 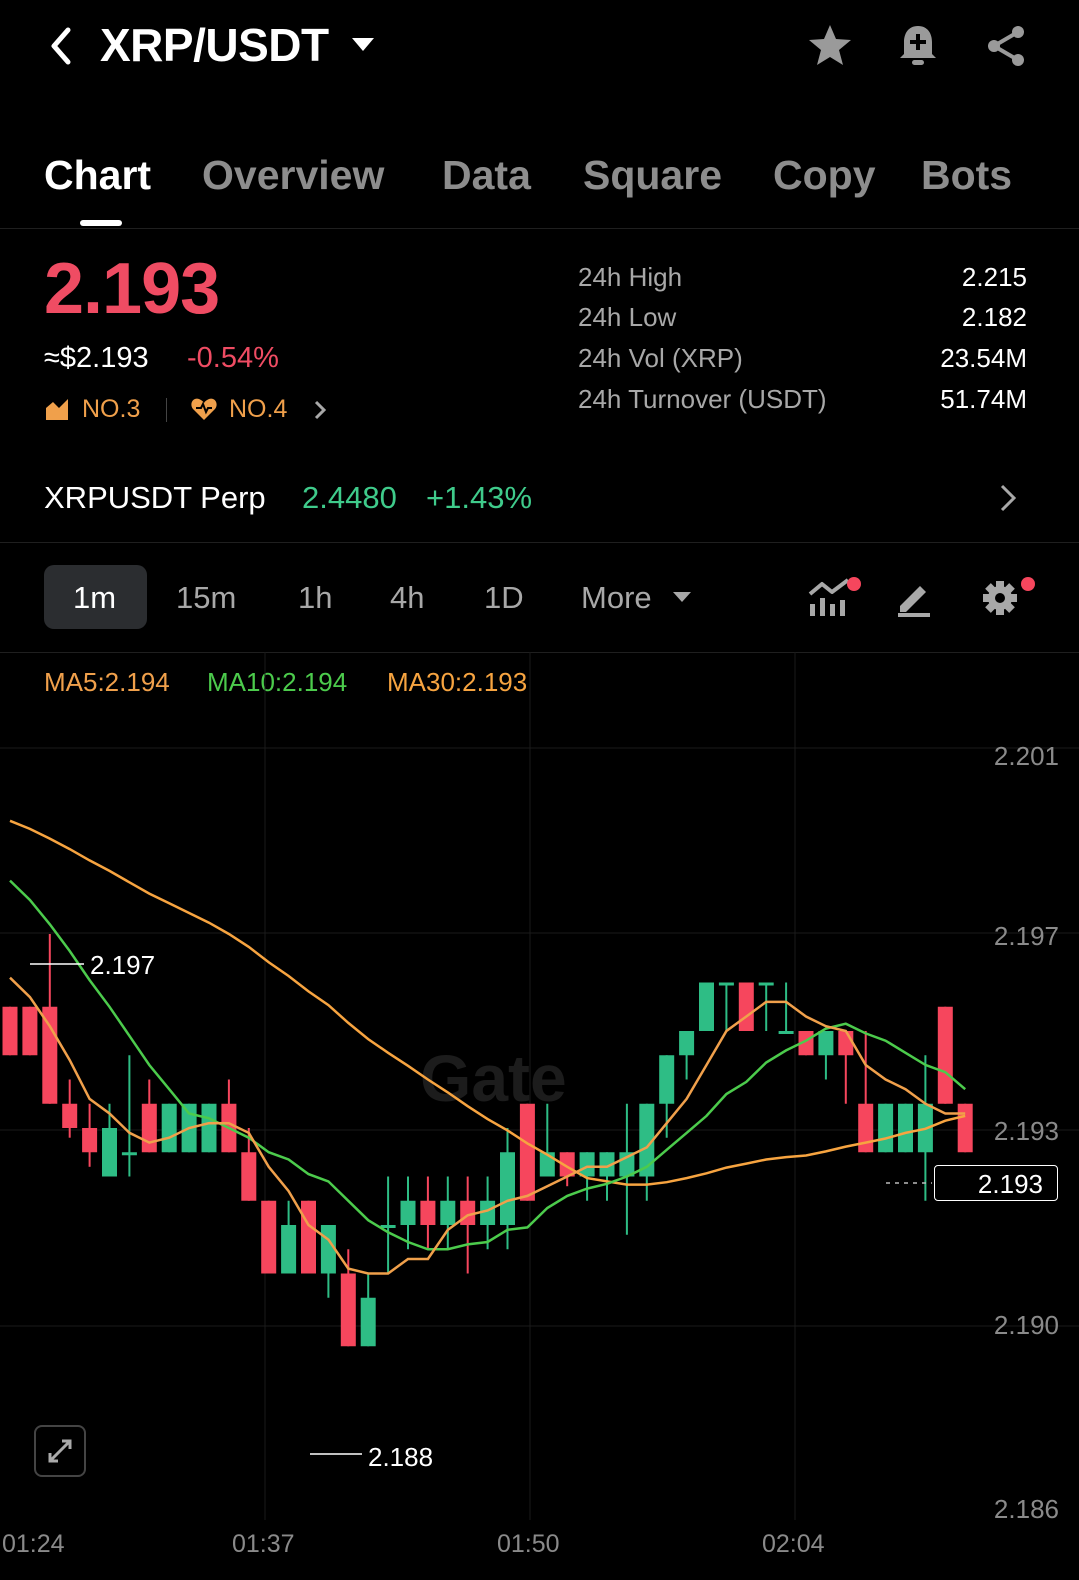 What do you see at coordinates (123, 965) in the screenshot?
I see `high-annotation: 2.197` at bounding box center [123, 965].